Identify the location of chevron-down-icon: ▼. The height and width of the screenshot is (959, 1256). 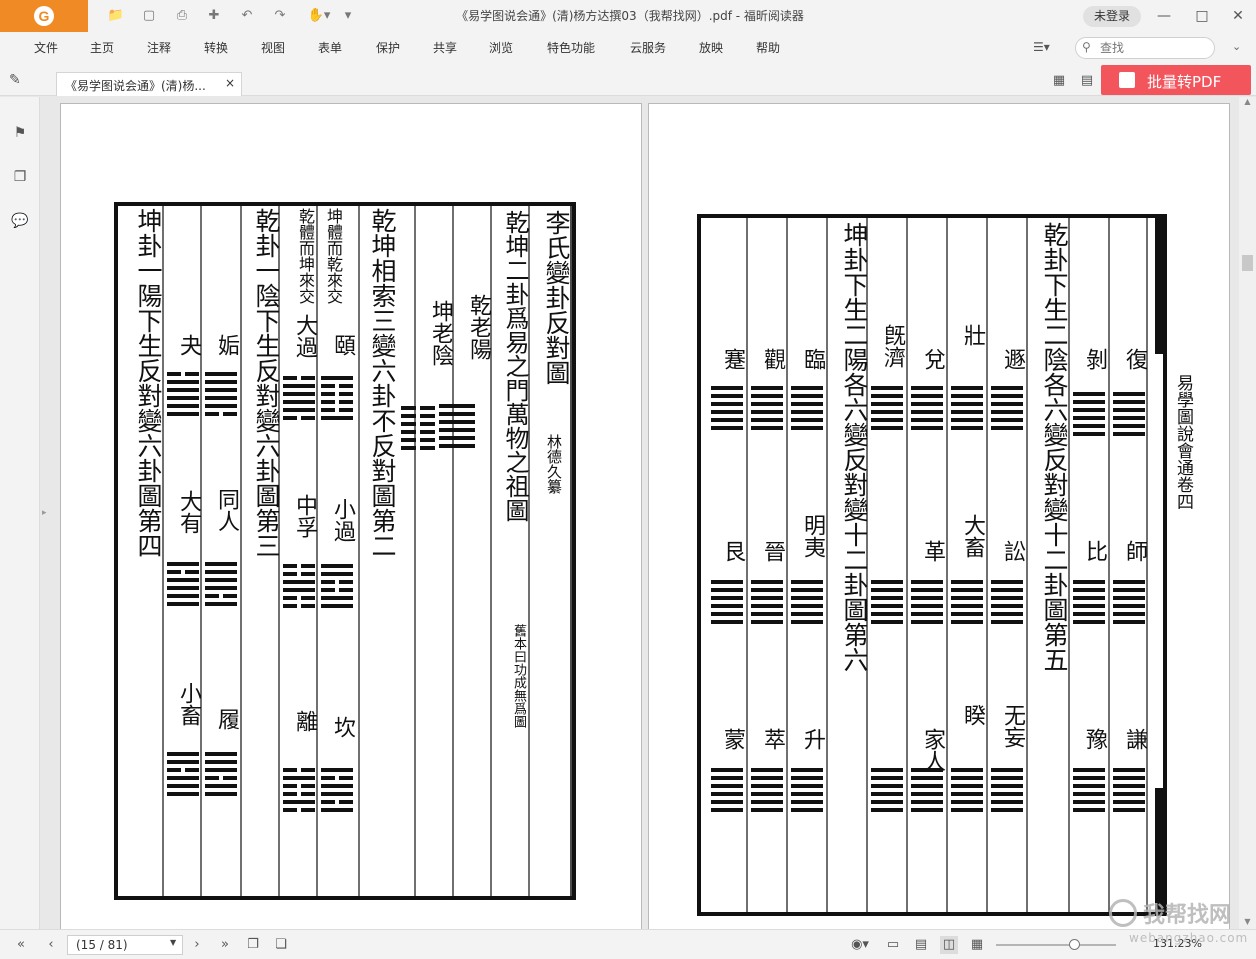
(173, 942).